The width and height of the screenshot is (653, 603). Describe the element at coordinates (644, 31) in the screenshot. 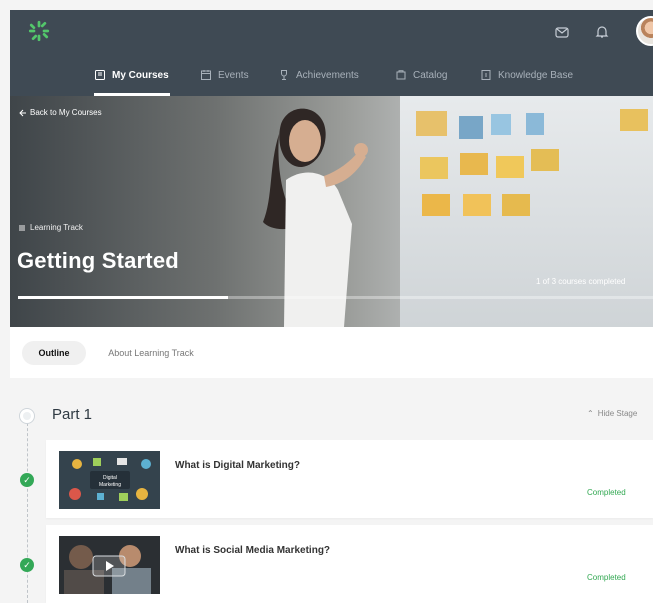

I see `user-avatar` at that location.